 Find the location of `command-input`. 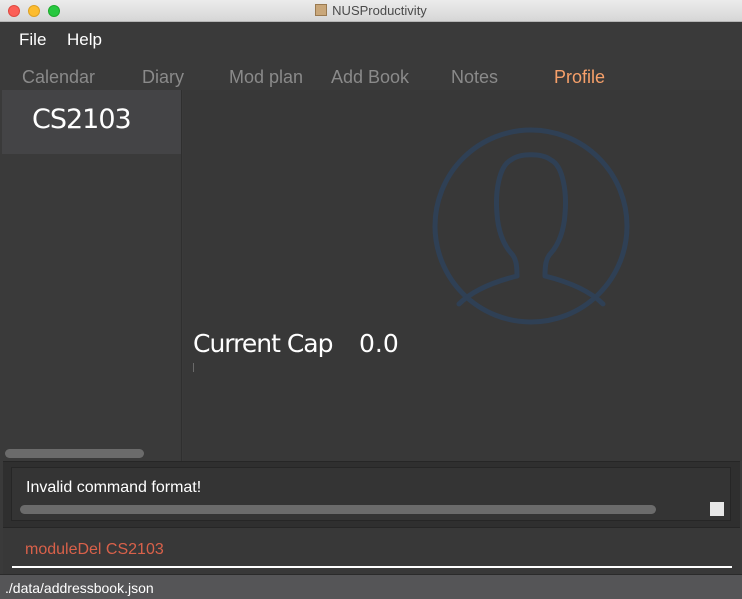

command-input is located at coordinates (372, 551).